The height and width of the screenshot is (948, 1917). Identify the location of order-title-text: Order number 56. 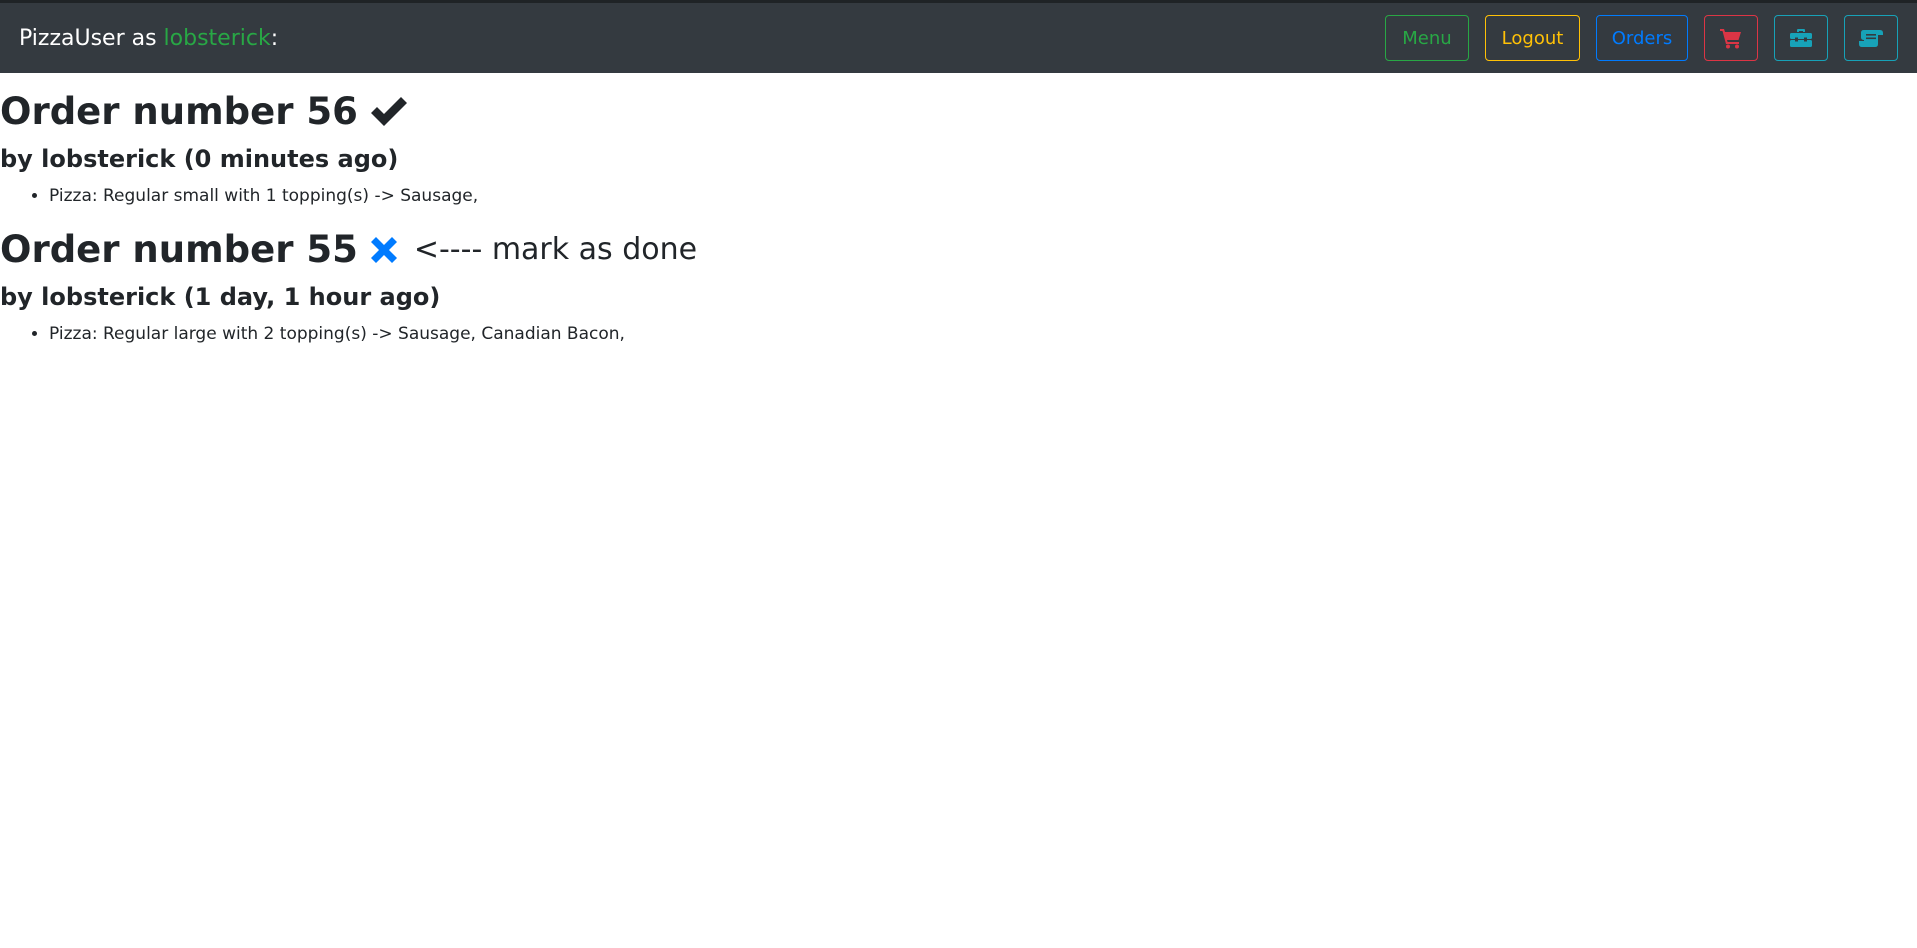
(179, 111).